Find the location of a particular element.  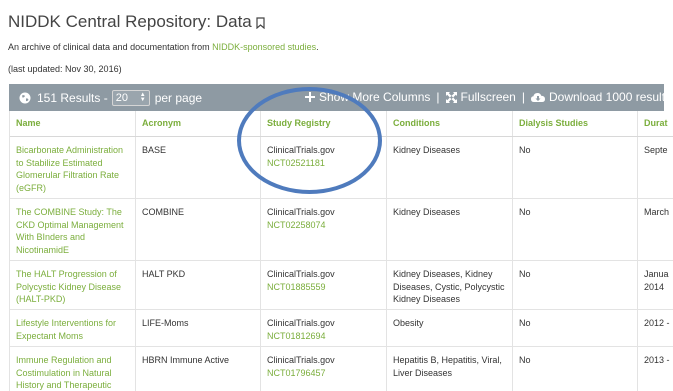

show-more-columns-button: Show More Columns is located at coordinates (374, 97).